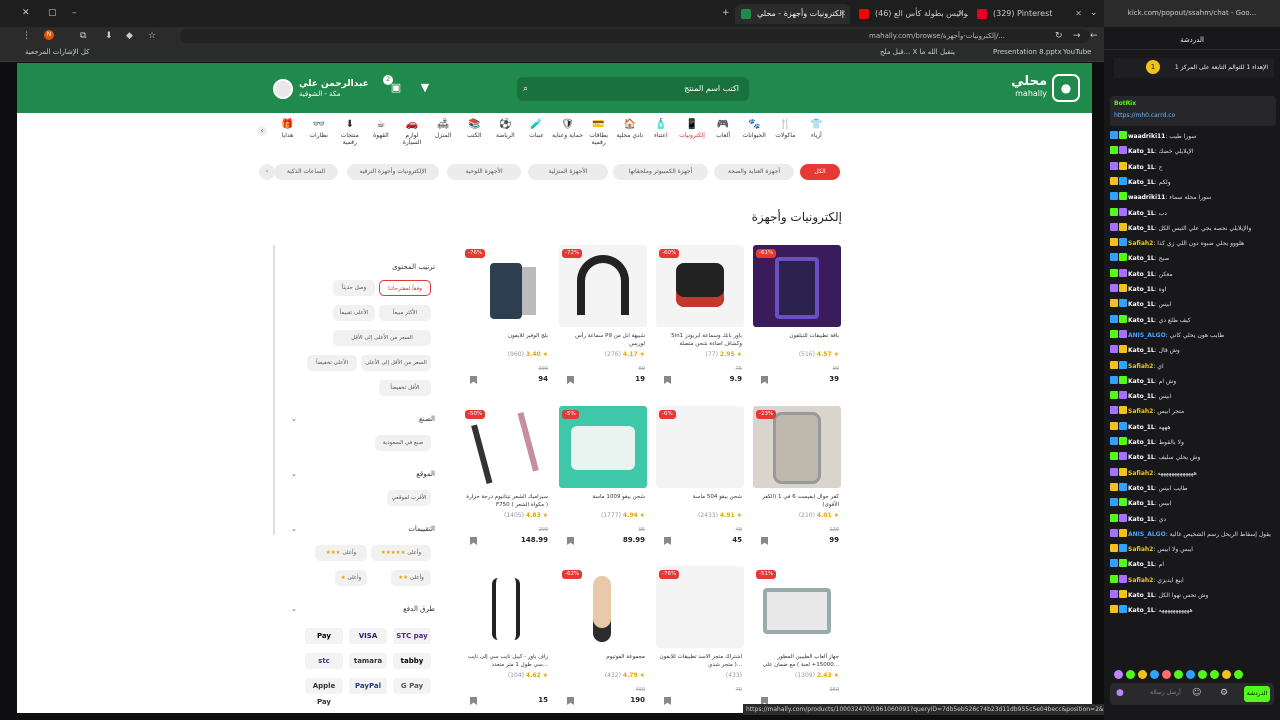 The width and height of the screenshot is (1280, 720). I want to click on sort-option: الأعلى تخفيضاً, so click(332, 363).